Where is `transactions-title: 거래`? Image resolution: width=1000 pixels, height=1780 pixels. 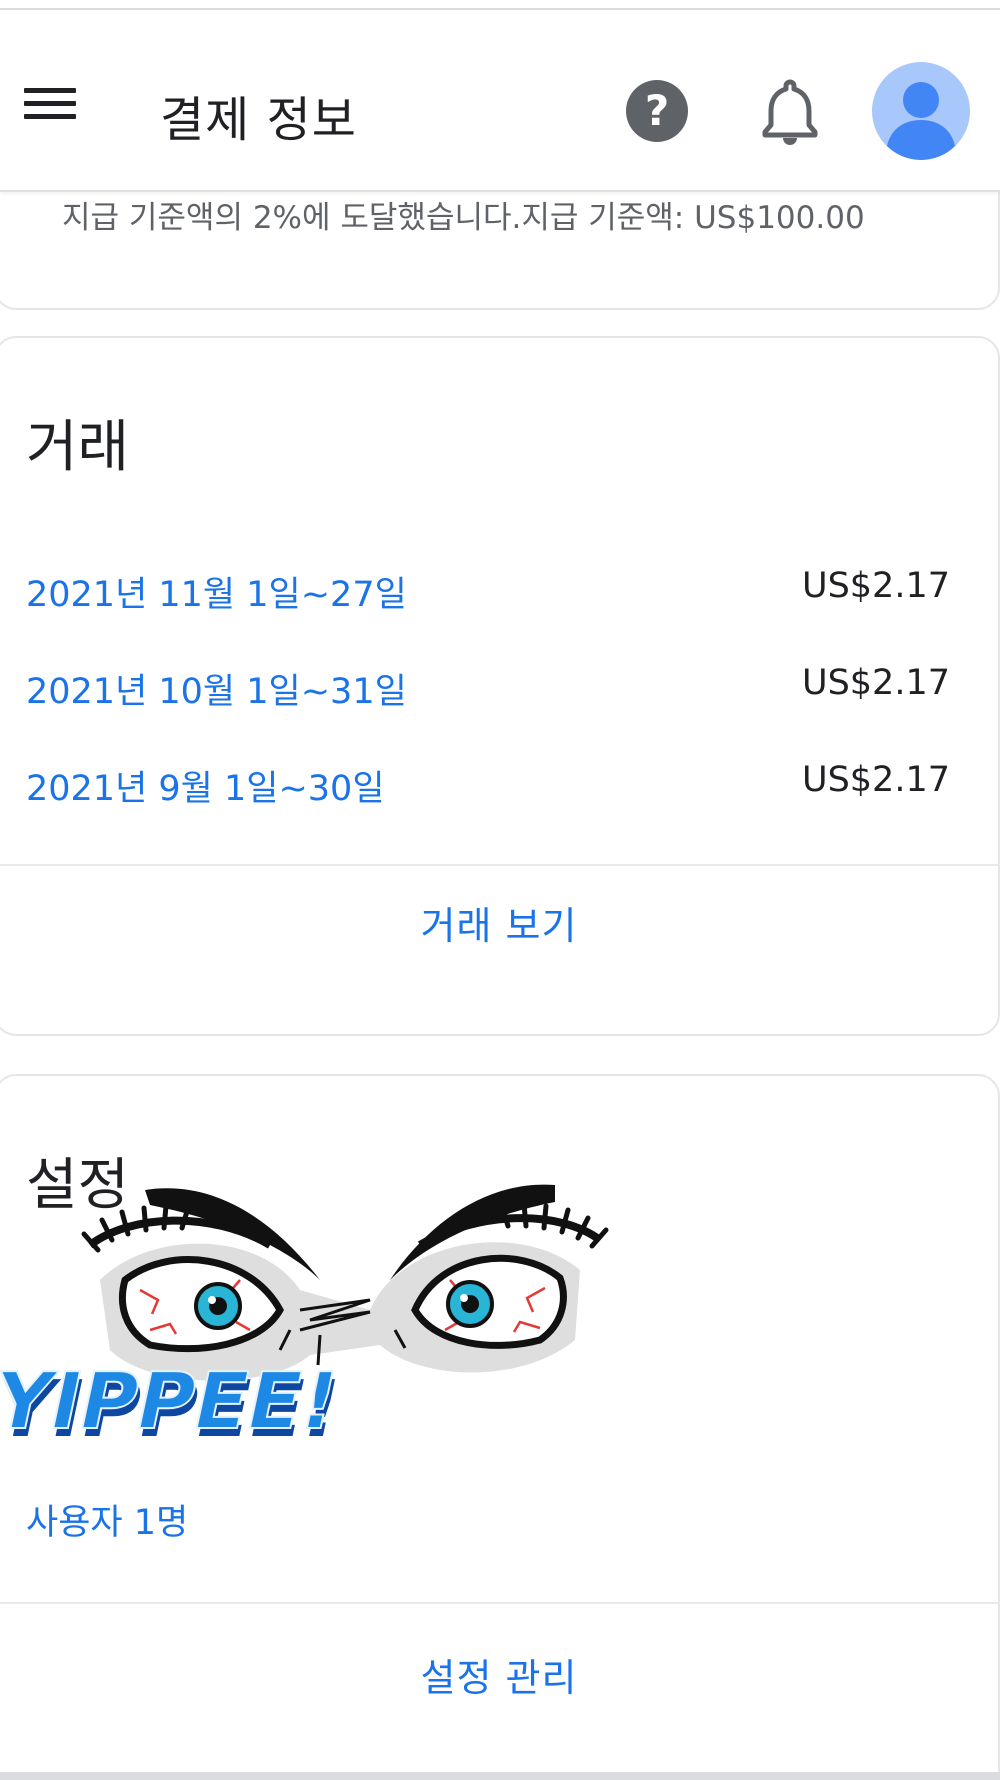
transactions-title: 거래 is located at coordinates (78, 447).